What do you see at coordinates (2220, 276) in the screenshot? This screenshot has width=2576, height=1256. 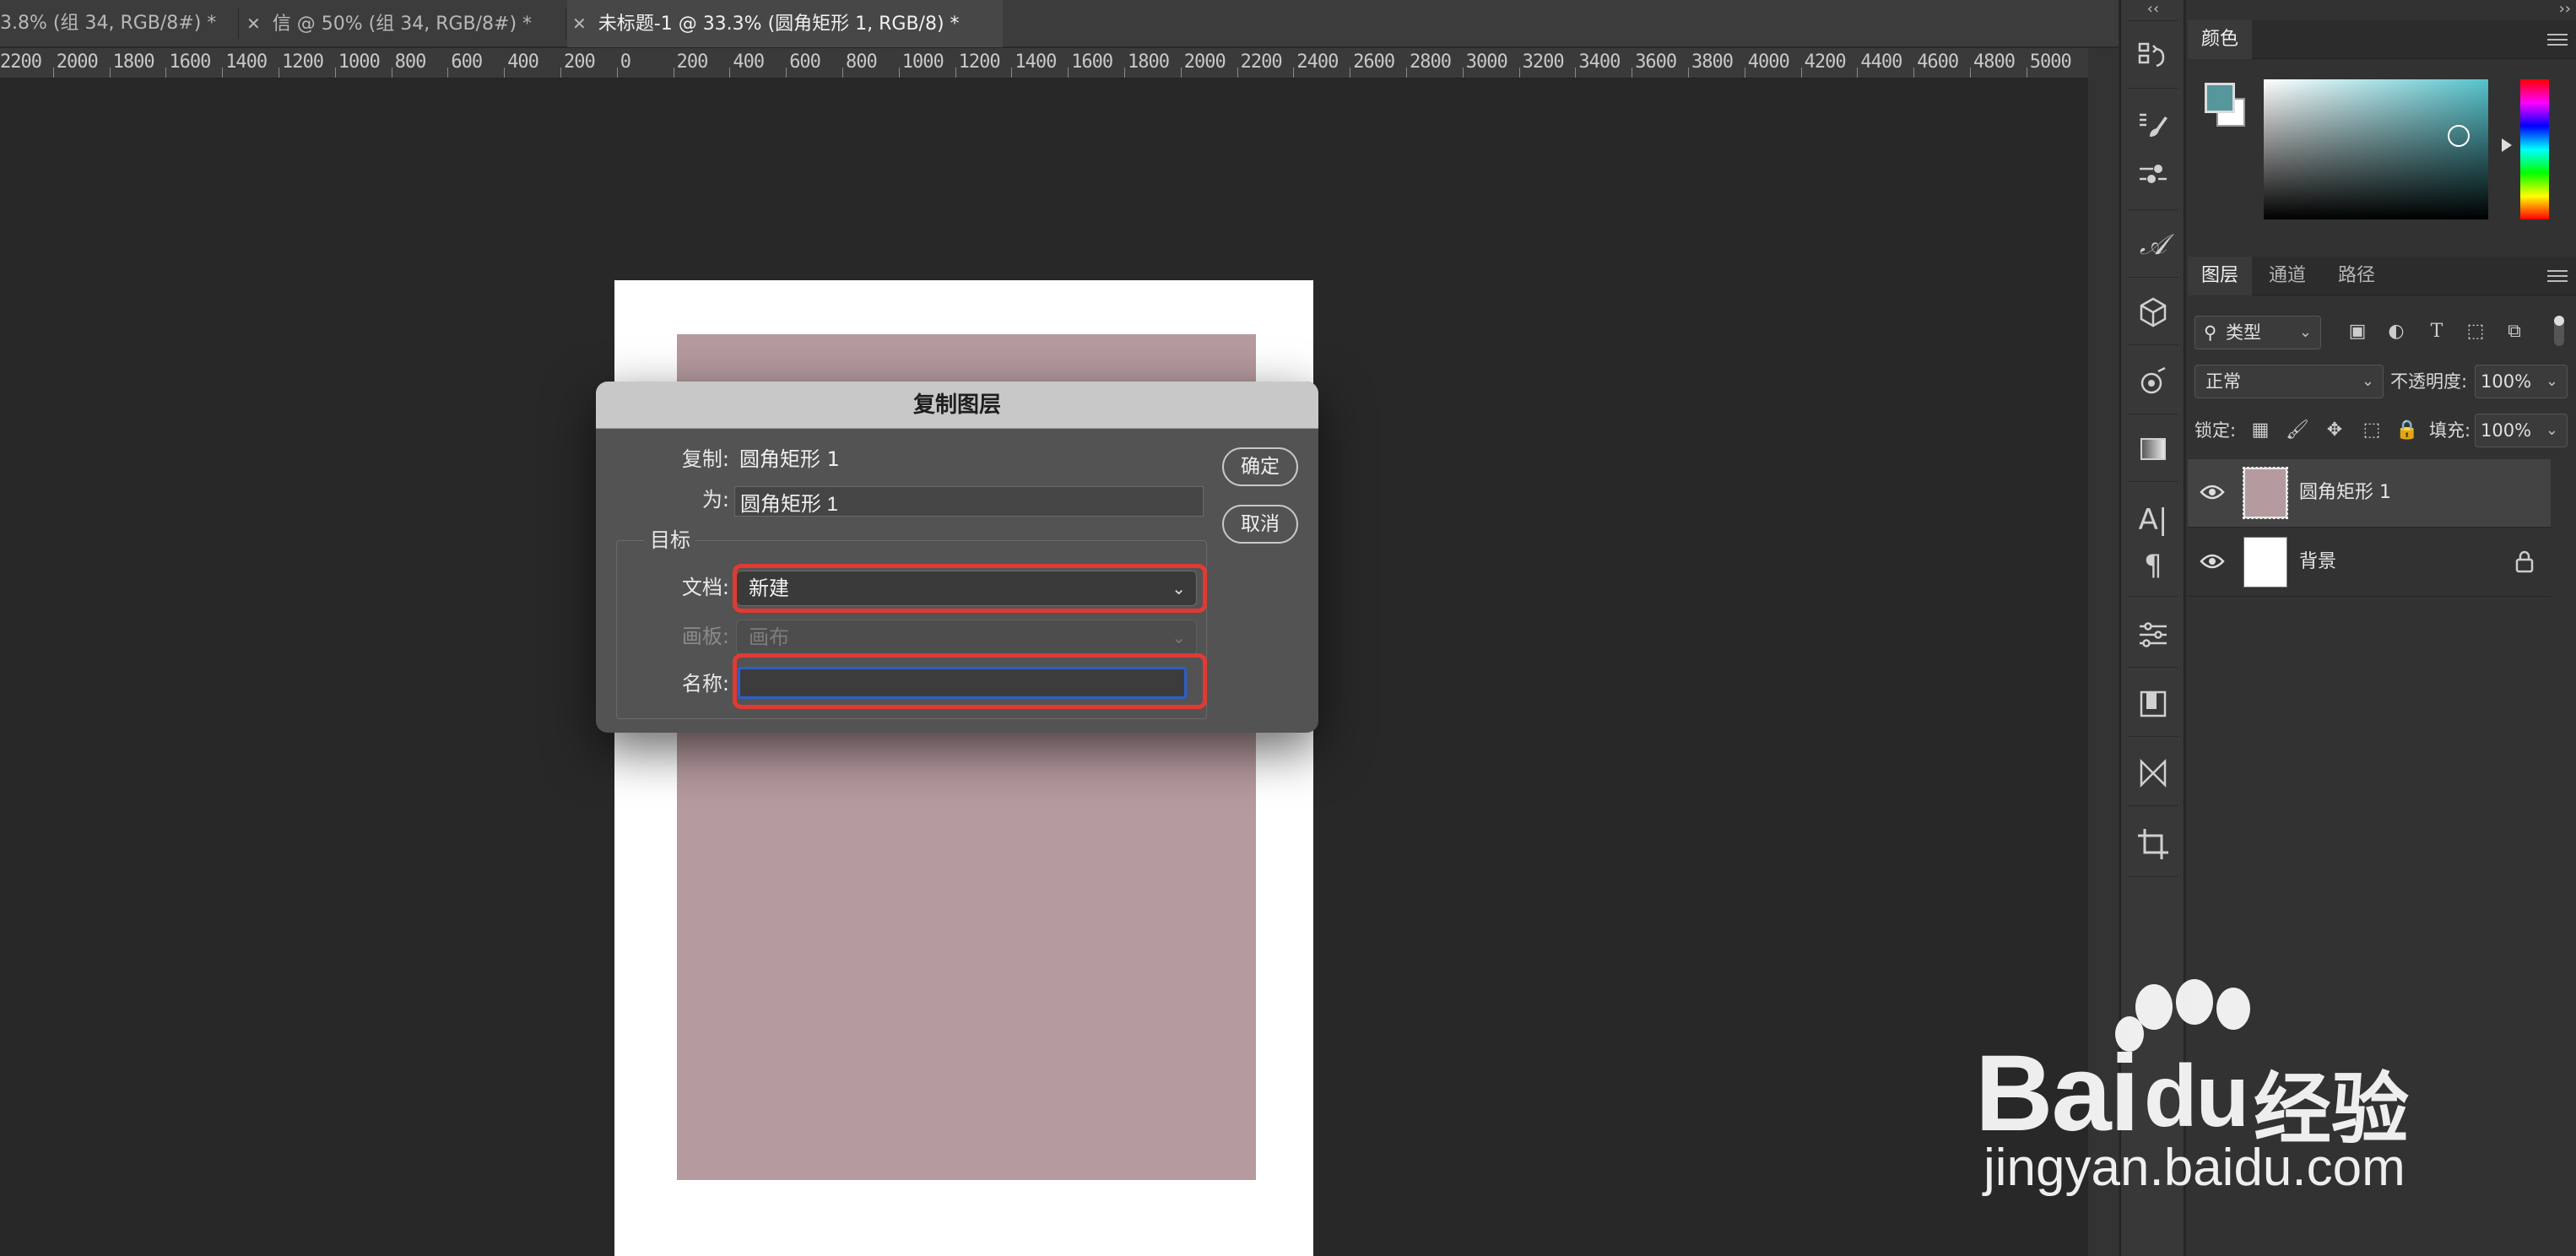 I see `tab-layers: 图层` at bounding box center [2220, 276].